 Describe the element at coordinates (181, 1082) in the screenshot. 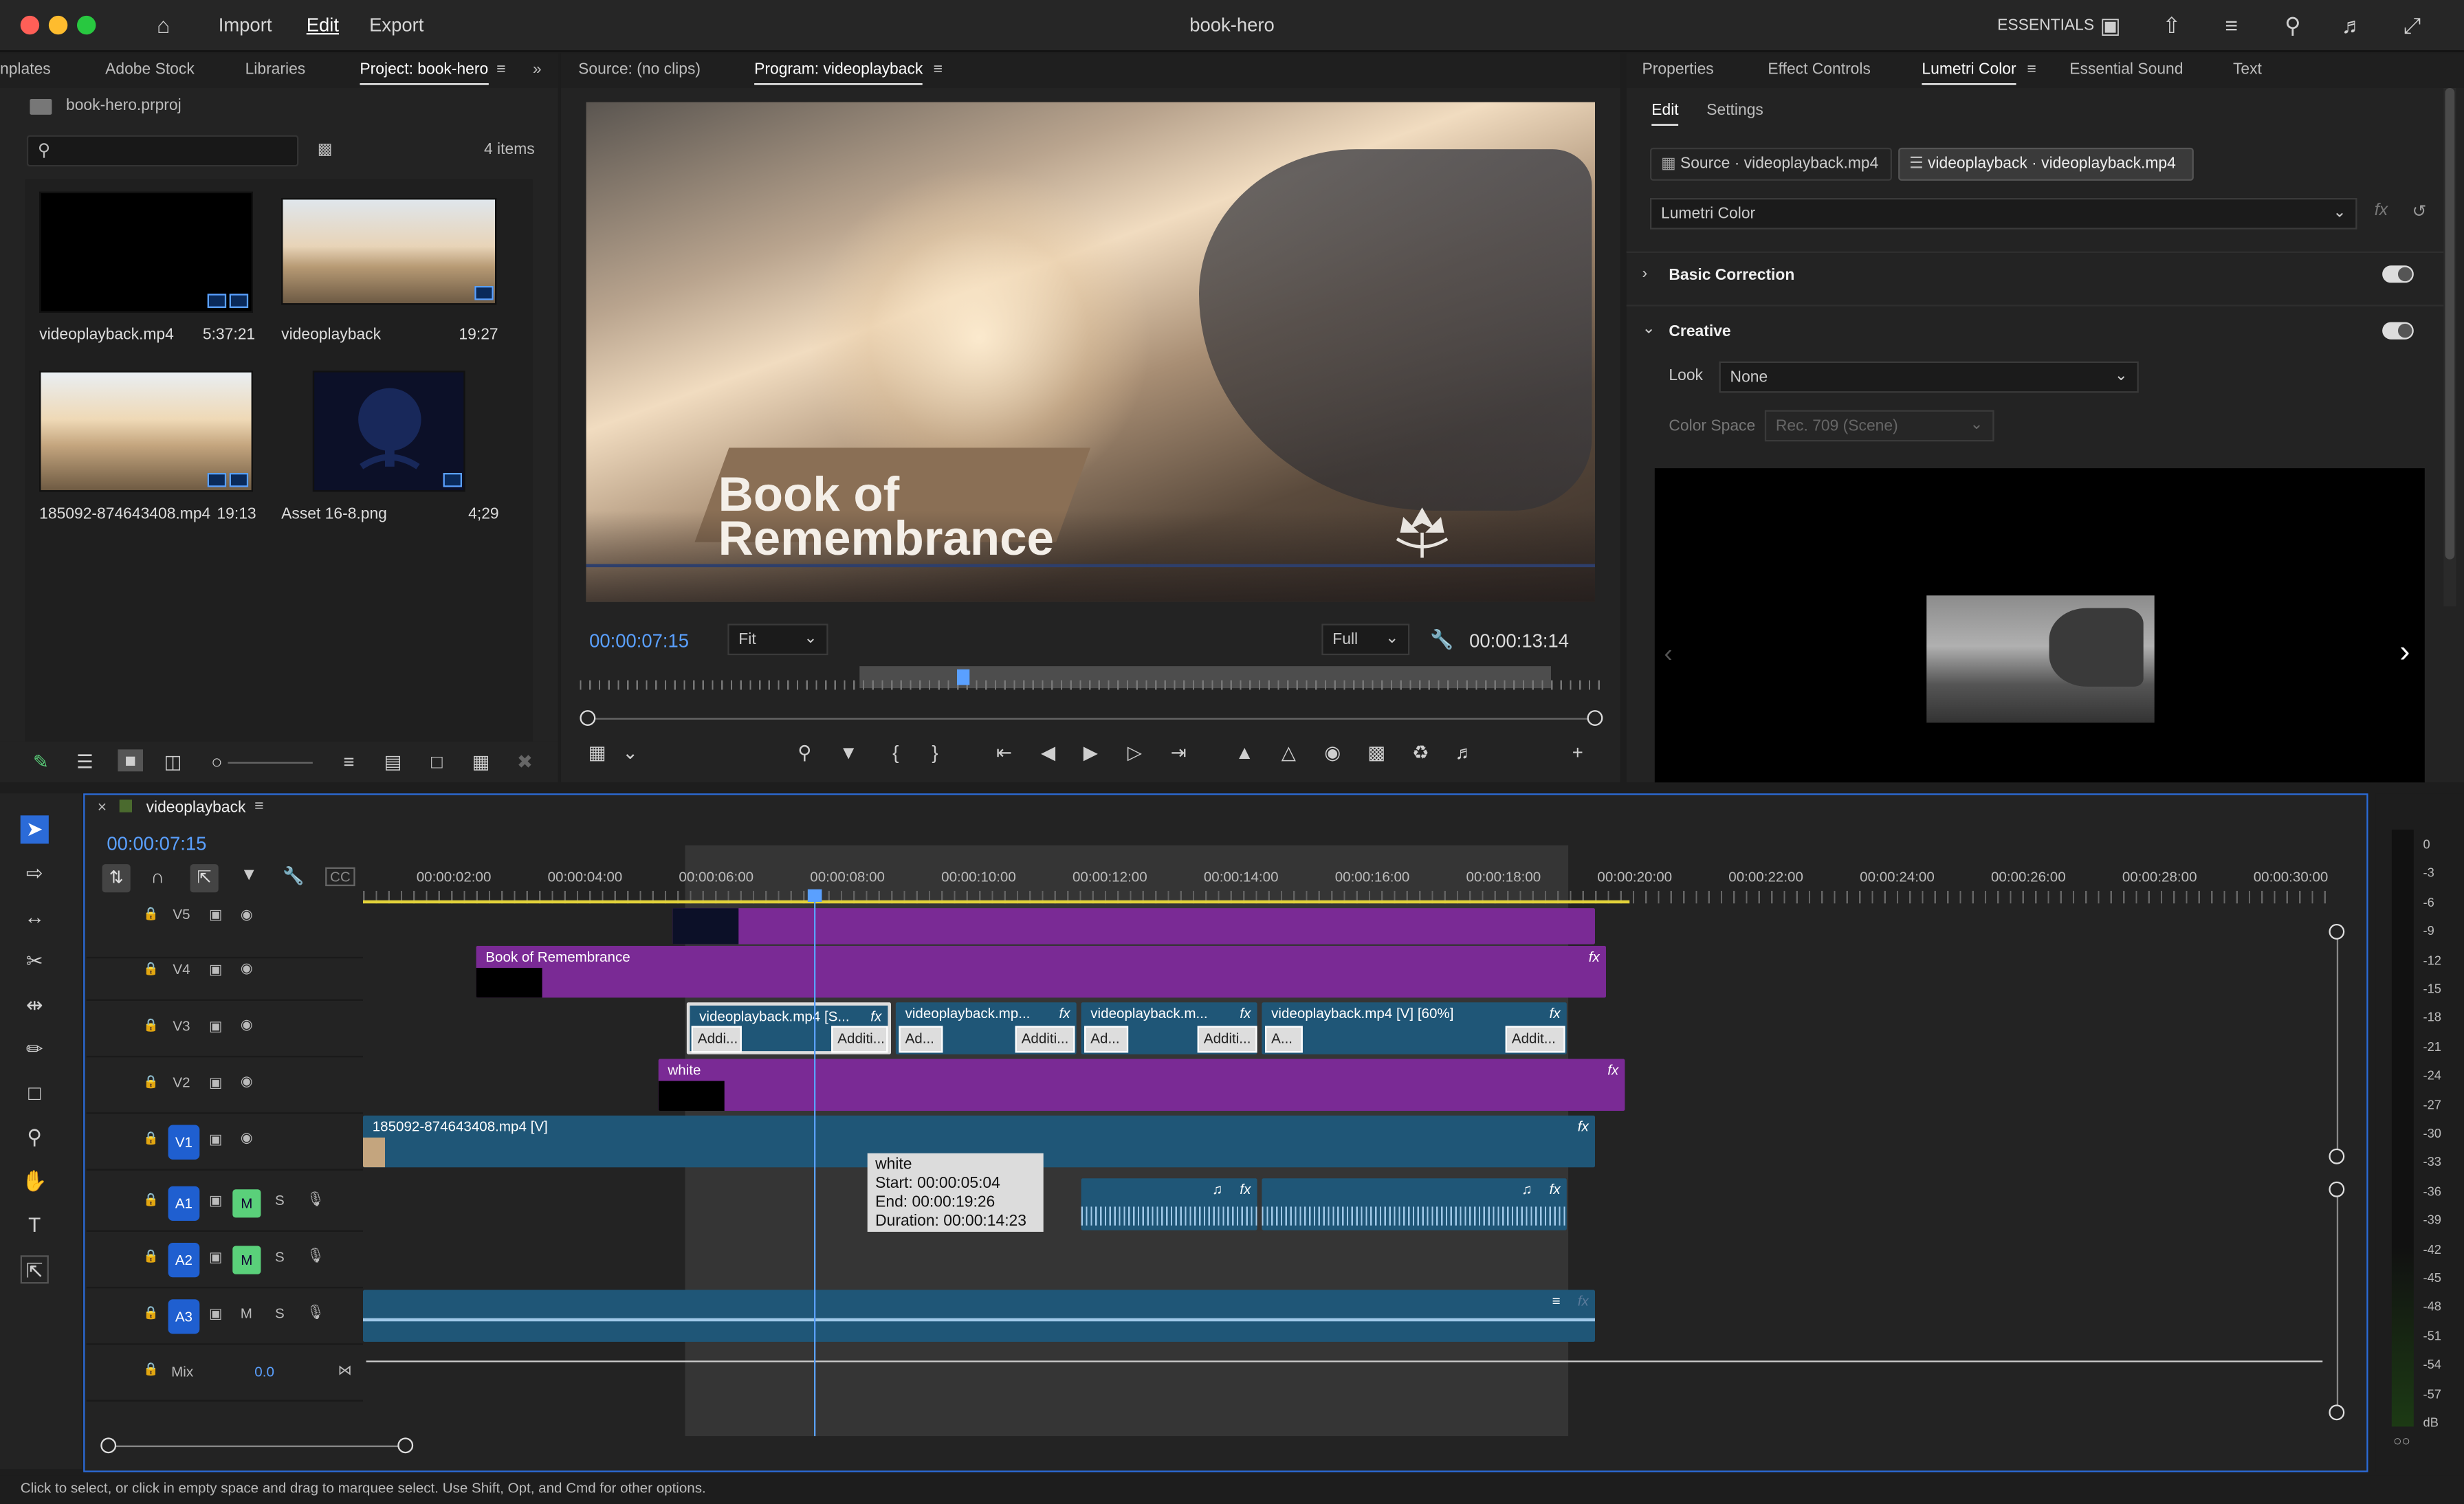

I see `track-label: V2` at that location.